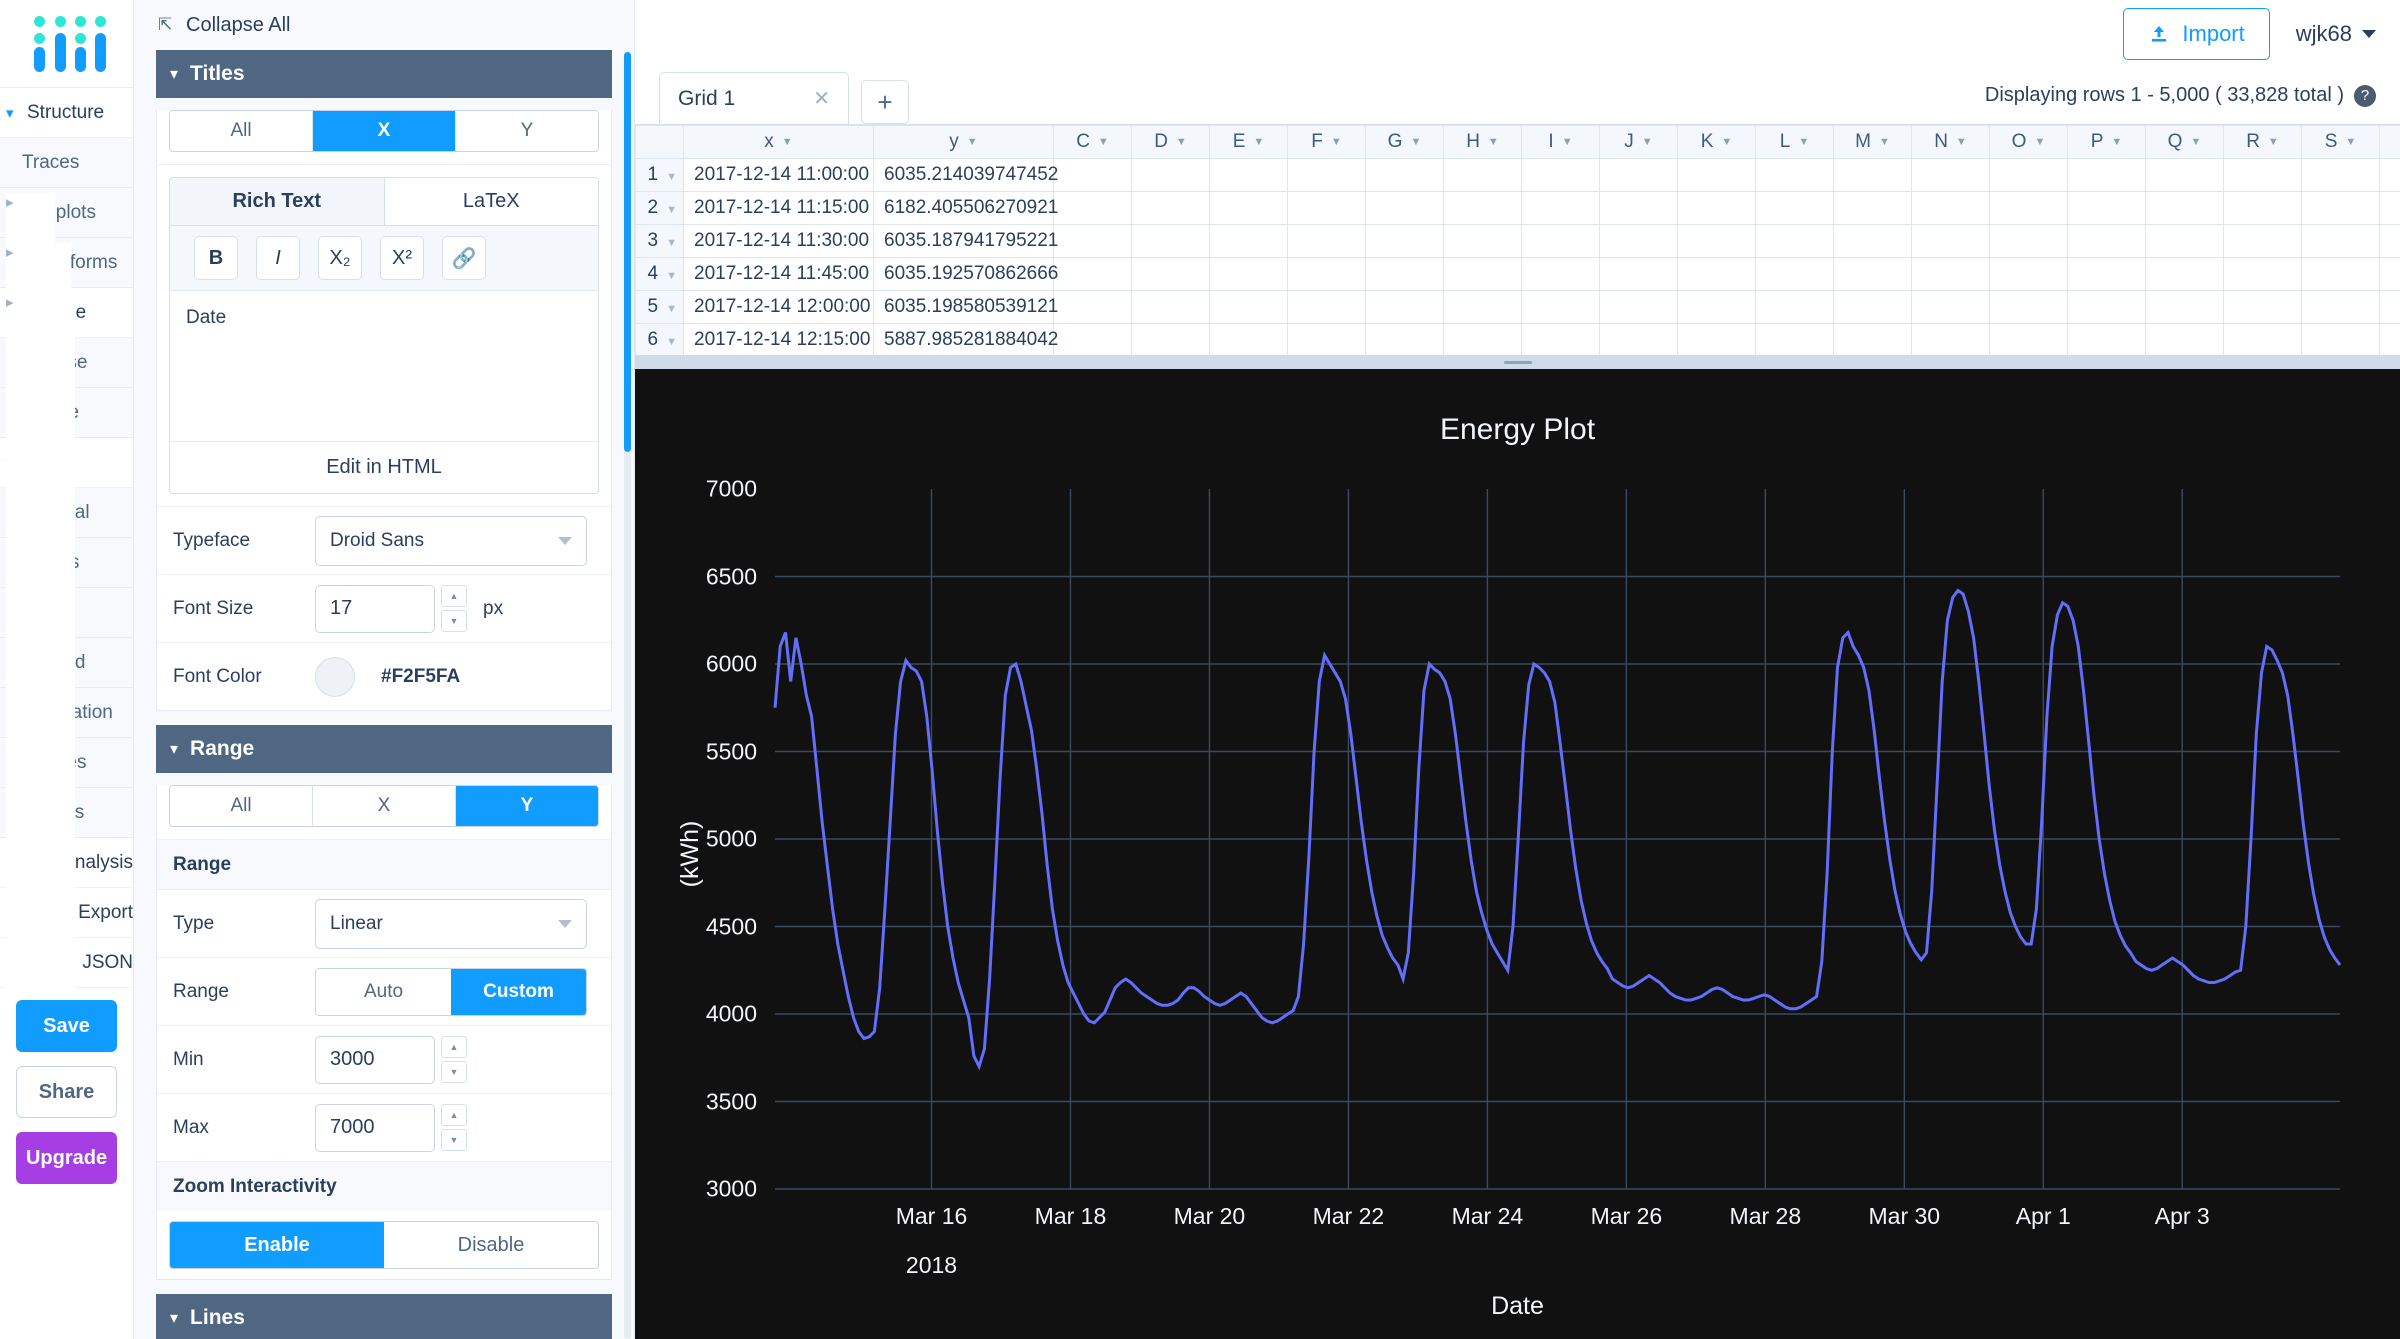 This screenshot has height=1339, width=2400. What do you see at coordinates (340, 258) in the screenshot?
I see `subscript-button: X₂` at bounding box center [340, 258].